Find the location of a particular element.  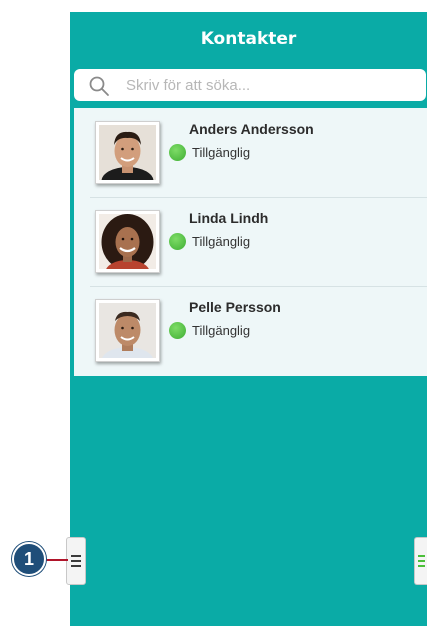

left-menu-handle is located at coordinates (76, 561).